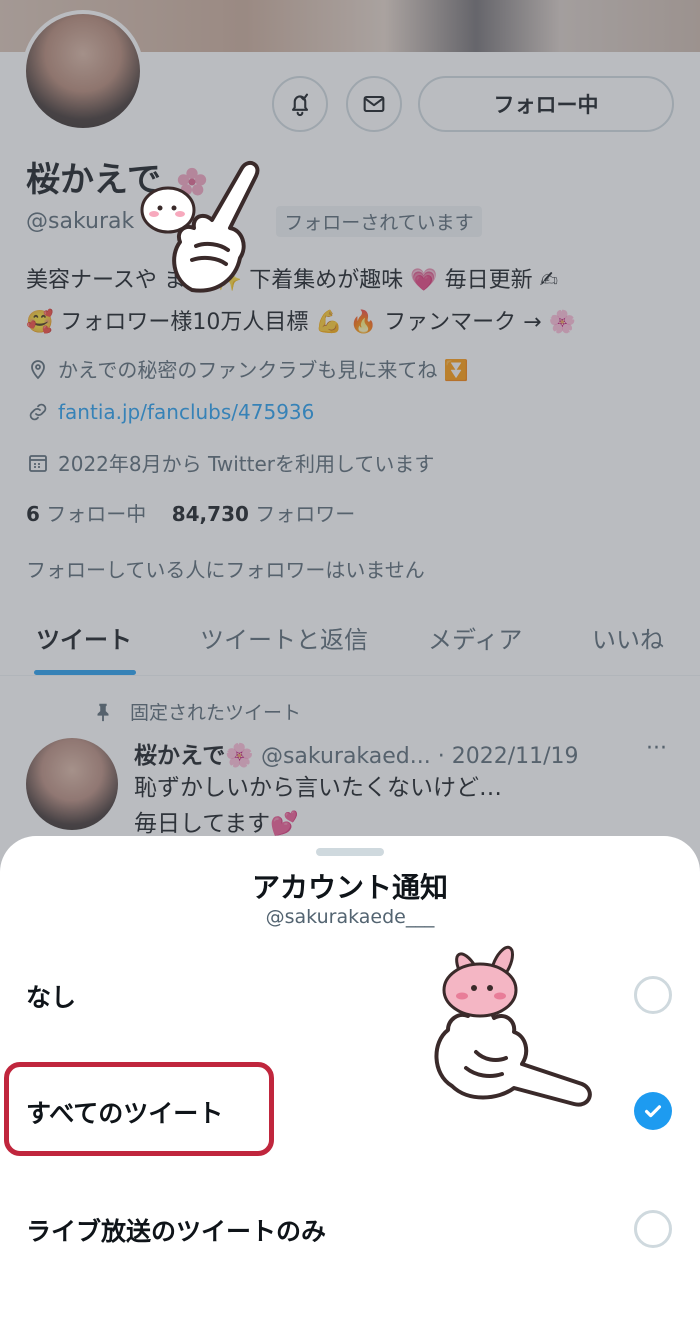 This screenshot has height=1328, width=700. What do you see at coordinates (653, 1229) in the screenshot?
I see `radio-live-broadcast-only` at bounding box center [653, 1229].